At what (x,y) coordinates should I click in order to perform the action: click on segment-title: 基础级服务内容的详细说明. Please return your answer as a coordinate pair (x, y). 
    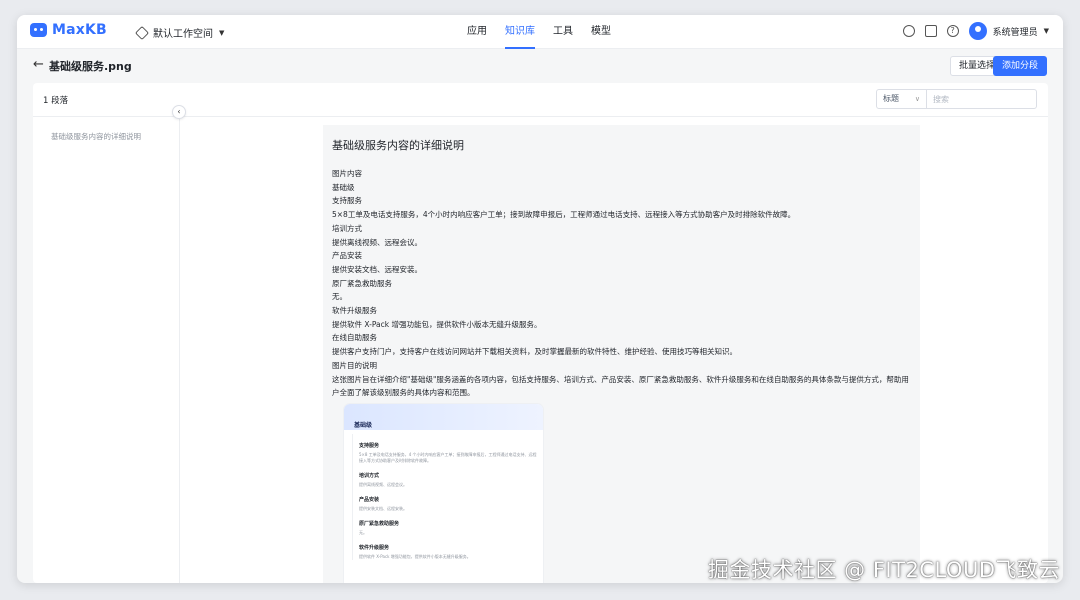
    Looking at the image, I should click on (398, 145).